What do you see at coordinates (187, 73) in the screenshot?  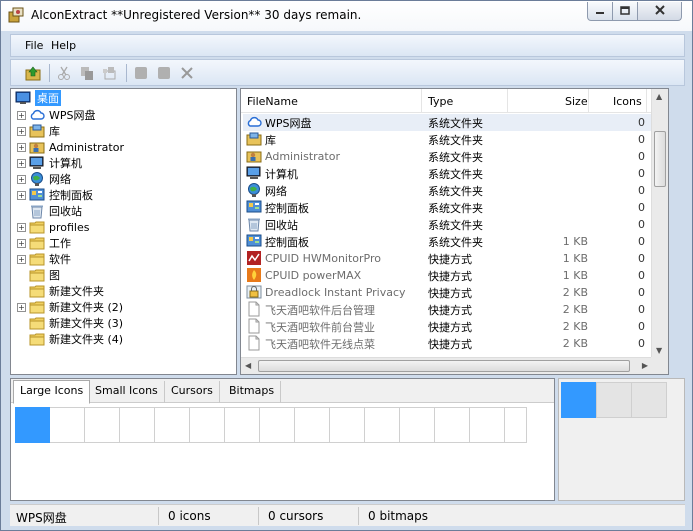 I see `delete-button` at bounding box center [187, 73].